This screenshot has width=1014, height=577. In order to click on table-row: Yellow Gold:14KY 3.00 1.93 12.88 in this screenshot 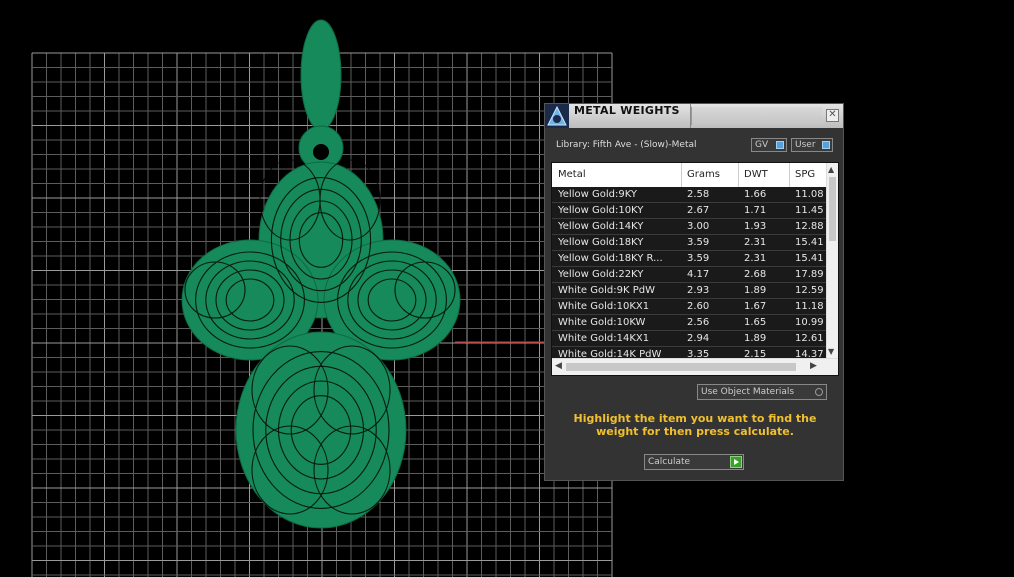, I will do `click(690, 227)`.